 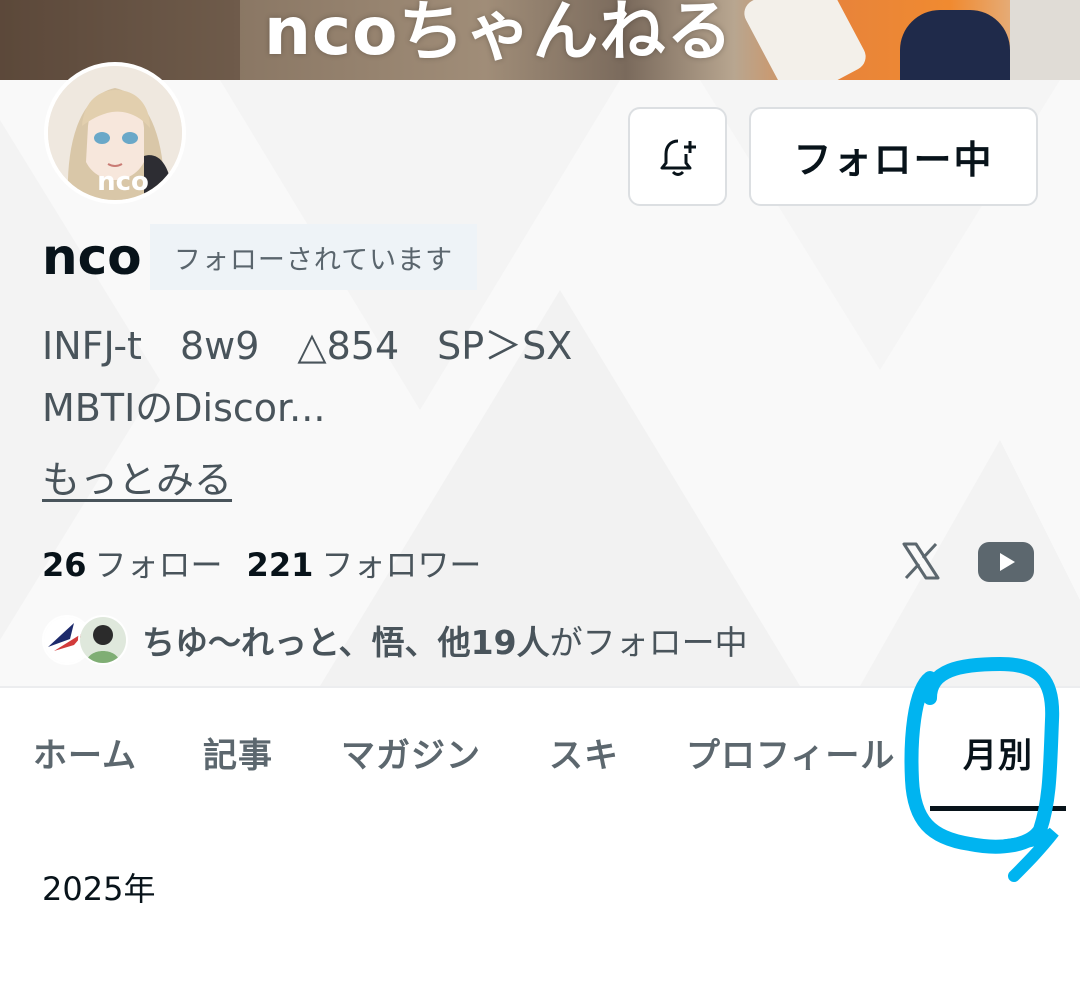 I want to click on followed-by-badge: フォローされています, so click(x=313, y=257).